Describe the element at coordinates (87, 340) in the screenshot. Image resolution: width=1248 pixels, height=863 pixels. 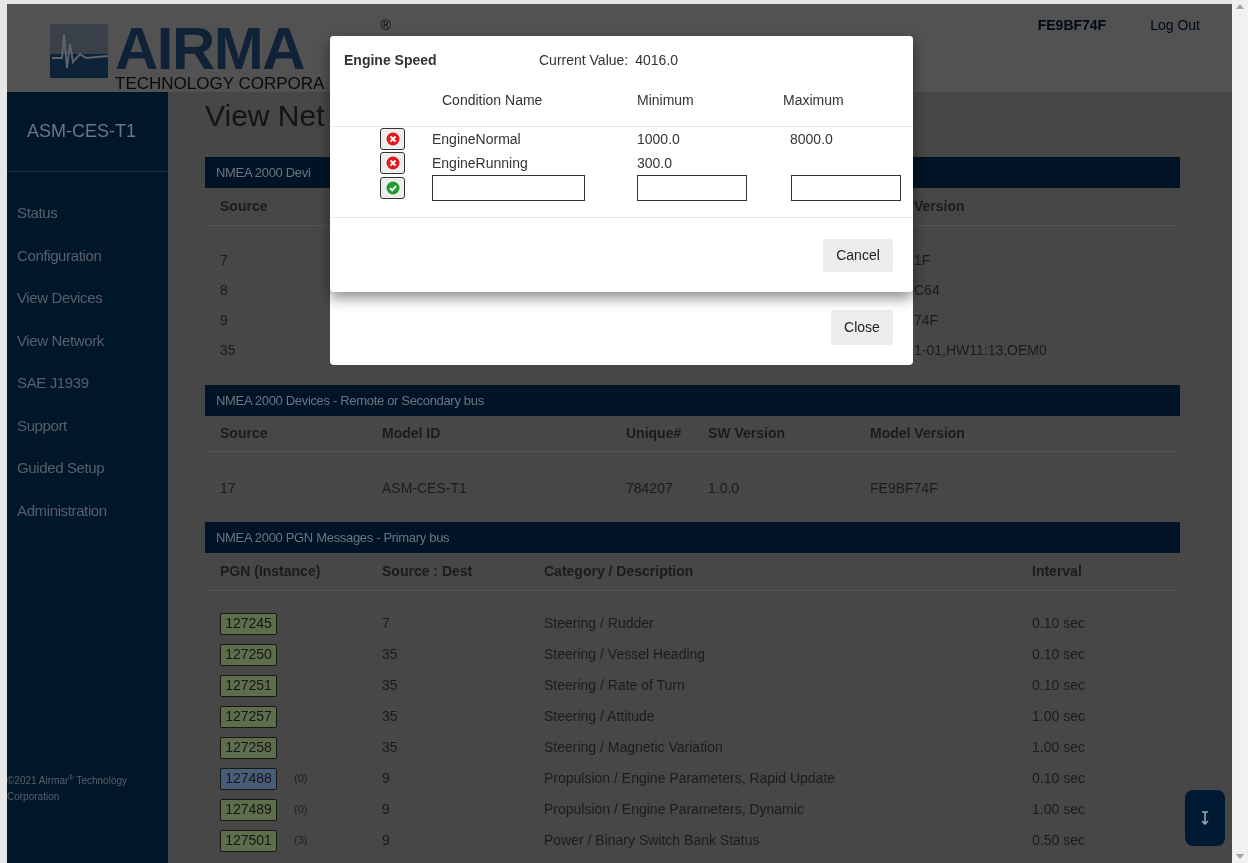
I see `sidebar-item: View Network` at that location.